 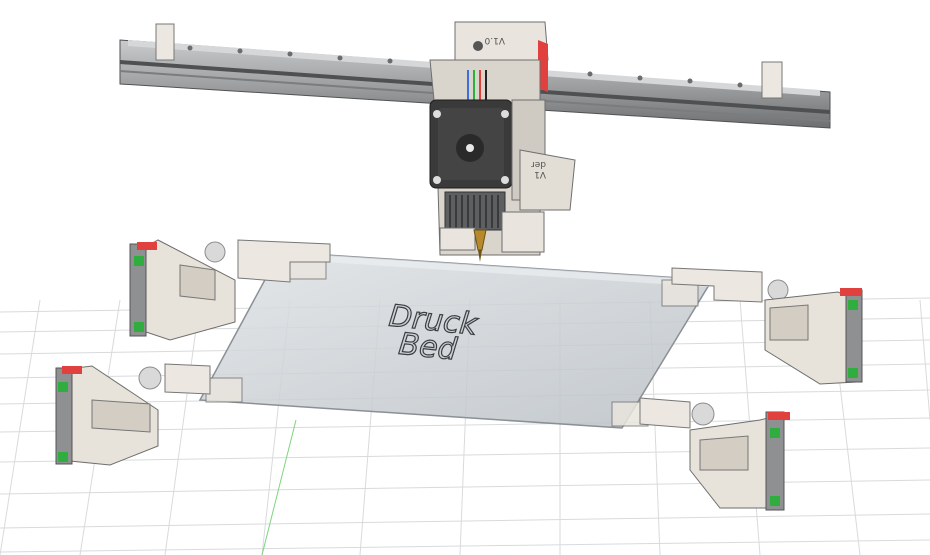 What do you see at coordinates (428, 347) in the screenshot?
I see `bed-text-line2: Bed` at bounding box center [428, 347].